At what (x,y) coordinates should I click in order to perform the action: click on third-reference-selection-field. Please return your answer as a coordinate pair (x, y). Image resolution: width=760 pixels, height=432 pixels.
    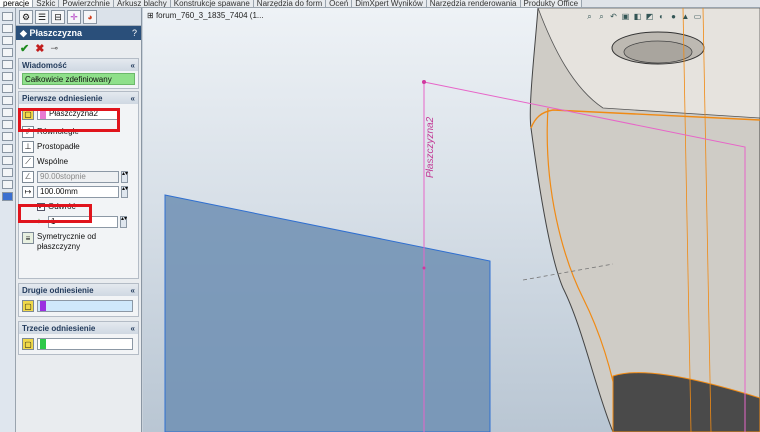
    Looking at the image, I should click on (85, 344).